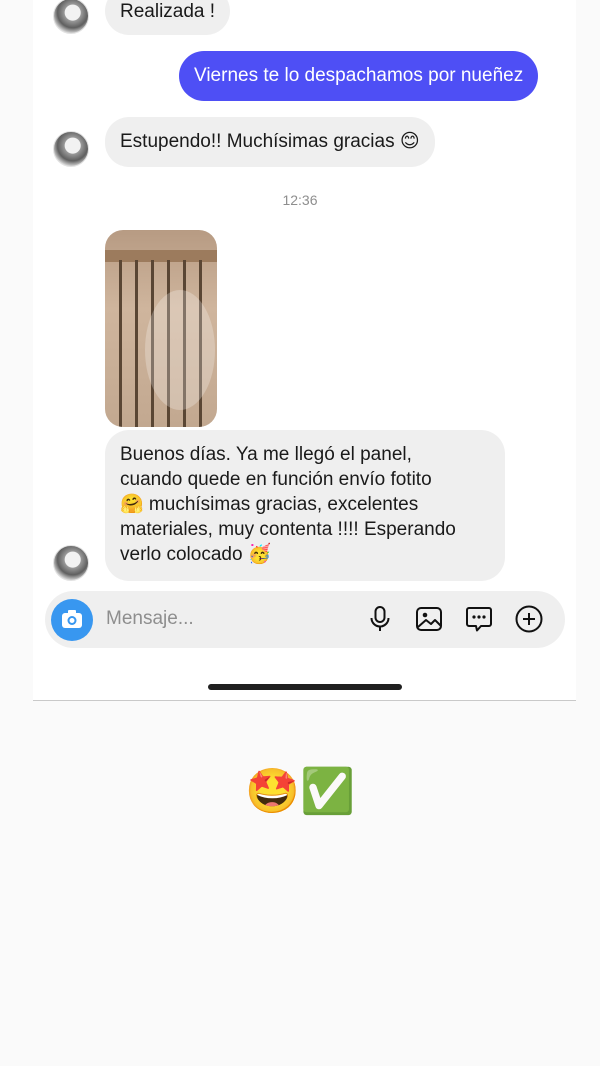  I want to click on message-line: cuando quede en función envío fotito, so click(276, 479).